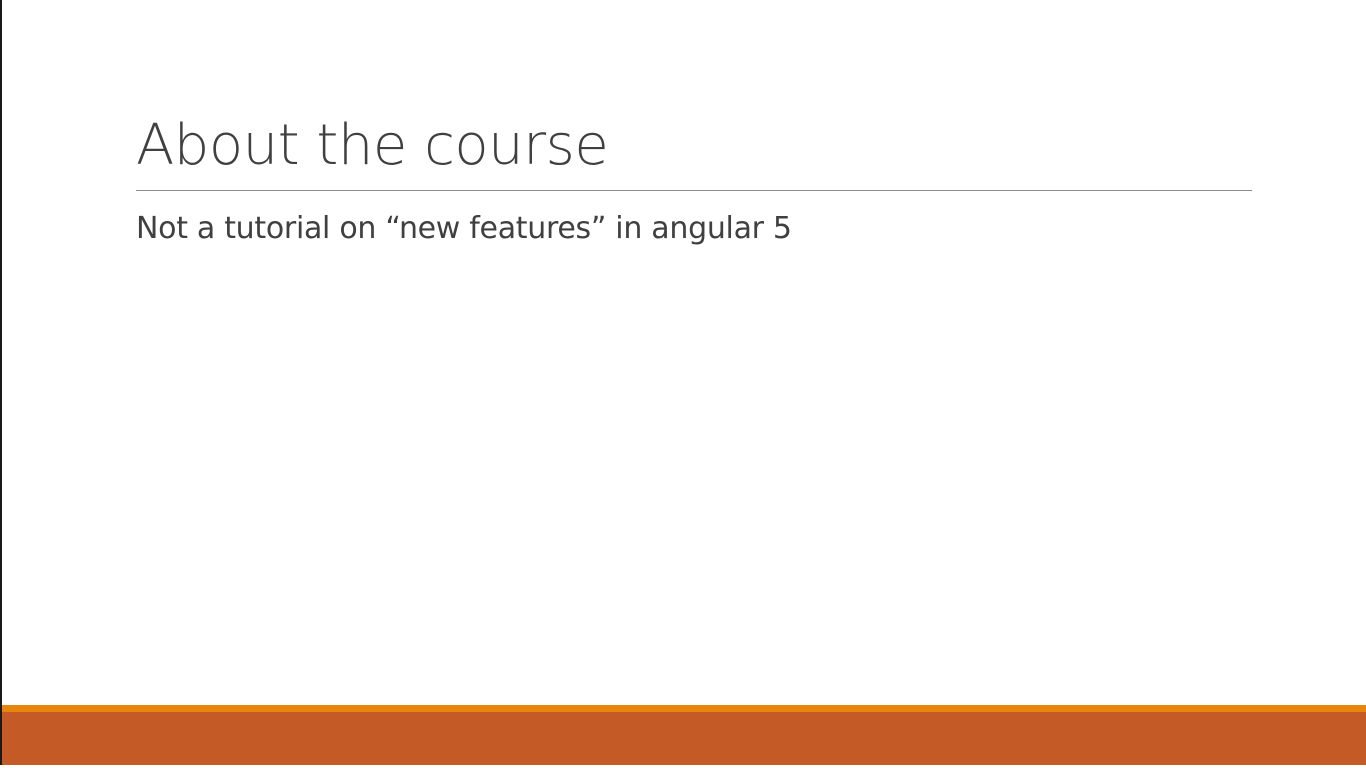  Describe the element at coordinates (684, 708) in the screenshot. I see `footer-accent-stripe` at that location.